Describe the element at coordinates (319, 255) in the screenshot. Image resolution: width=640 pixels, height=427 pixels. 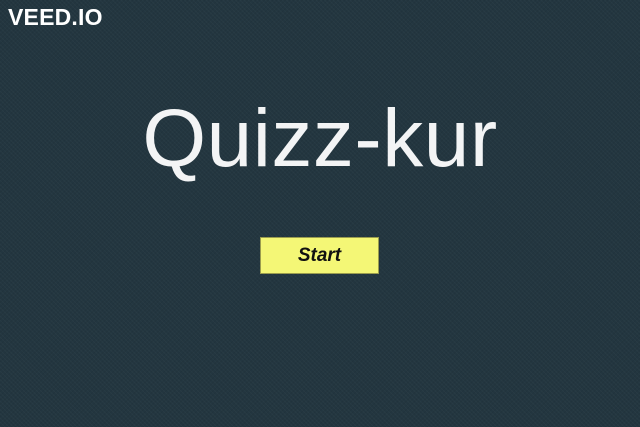
I see `start-button: Start` at that location.